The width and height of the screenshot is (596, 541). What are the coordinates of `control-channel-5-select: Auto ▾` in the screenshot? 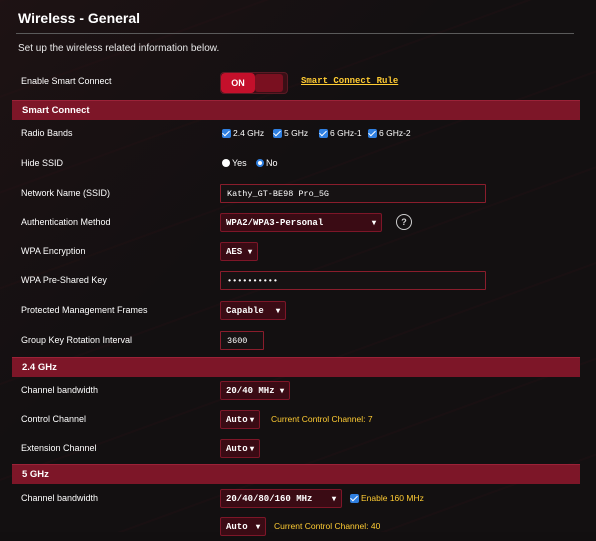 It's located at (243, 526).